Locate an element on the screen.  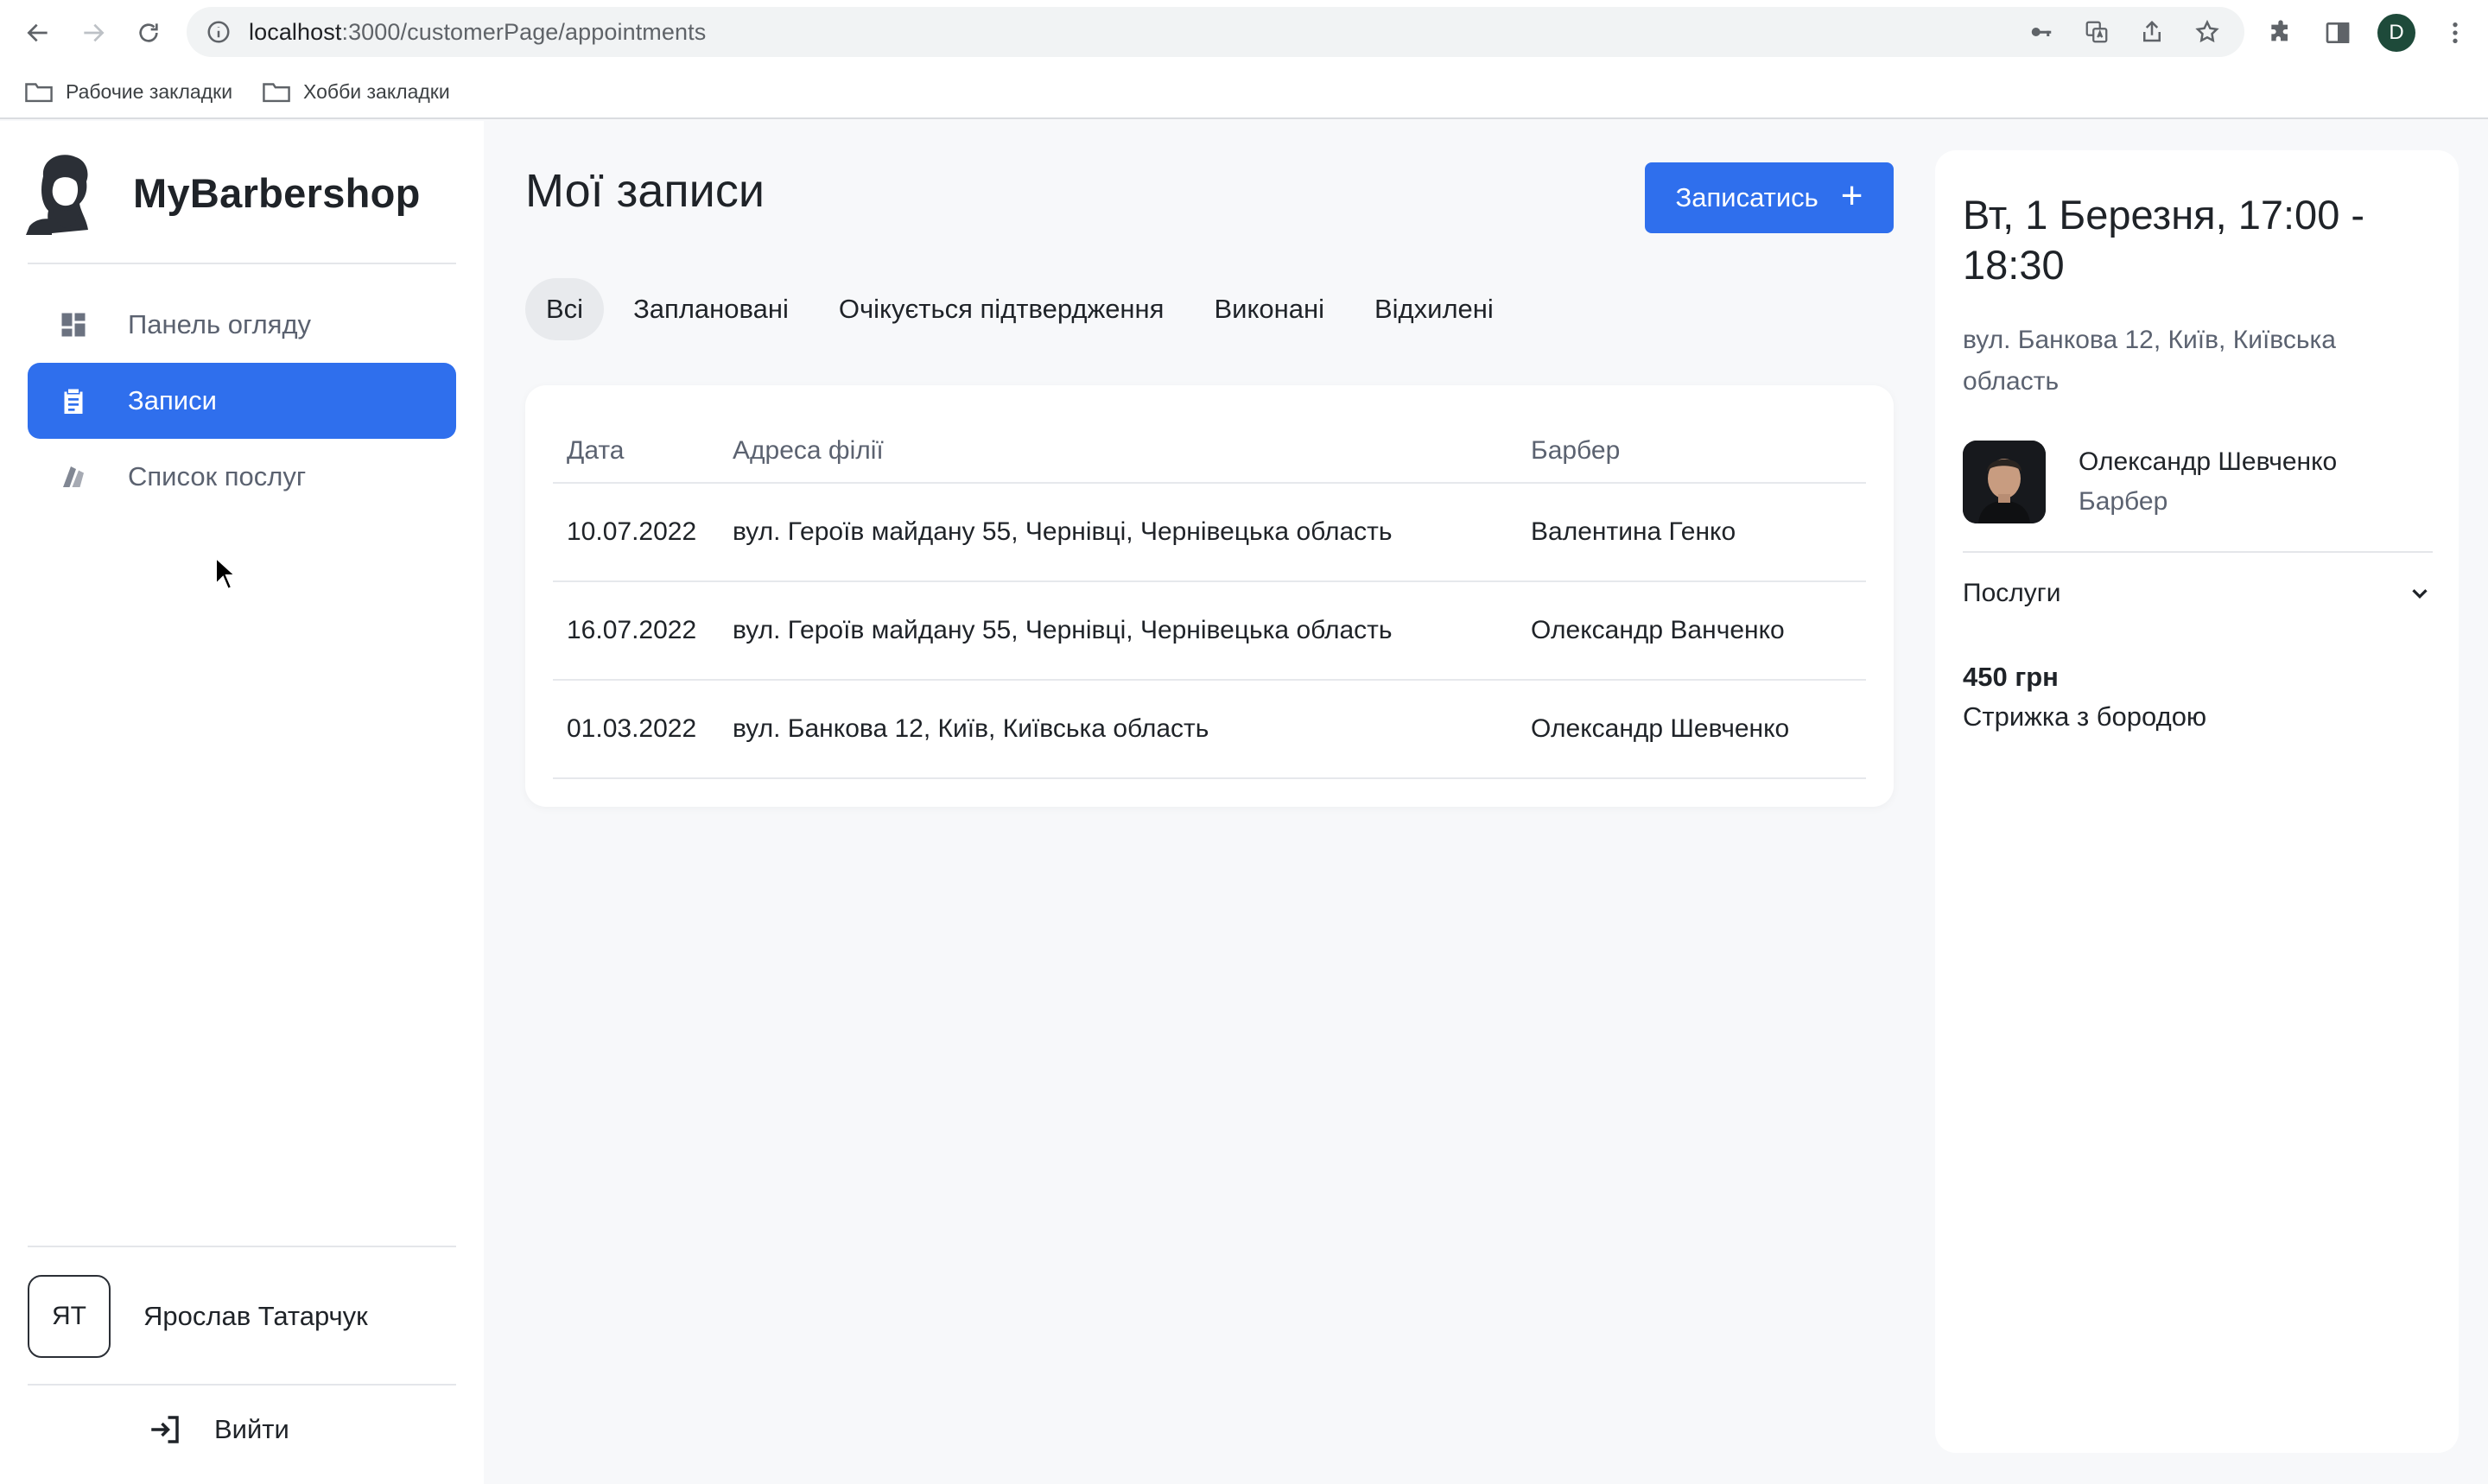
dashboard-icon is located at coordinates (73, 324).